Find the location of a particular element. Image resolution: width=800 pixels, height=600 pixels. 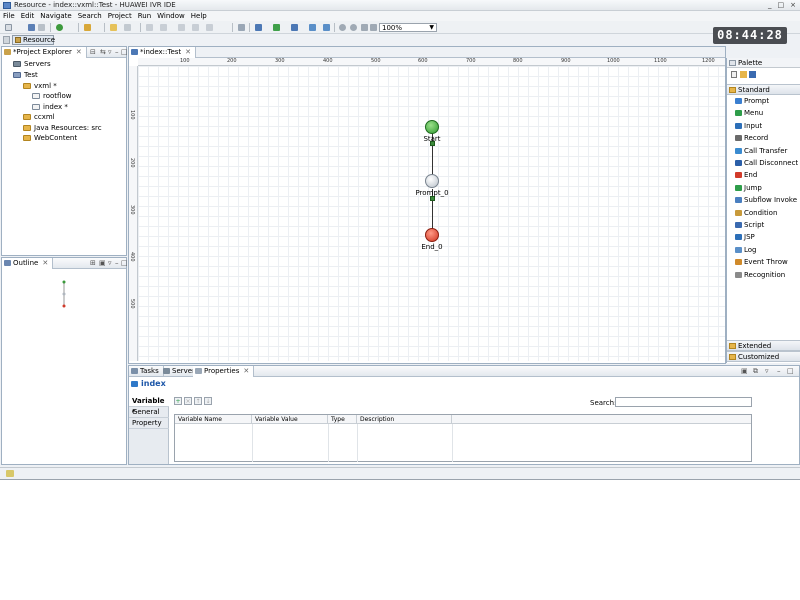

tree-item-vxml: vxml * is located at coordinates (40, 86).